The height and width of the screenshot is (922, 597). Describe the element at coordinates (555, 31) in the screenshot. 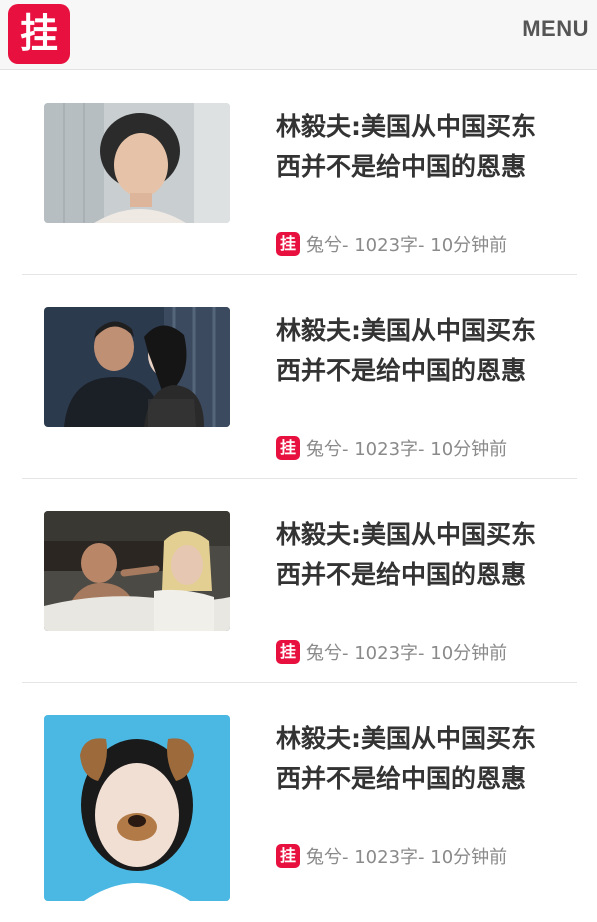

I see `menu-button: MENU` at that location.